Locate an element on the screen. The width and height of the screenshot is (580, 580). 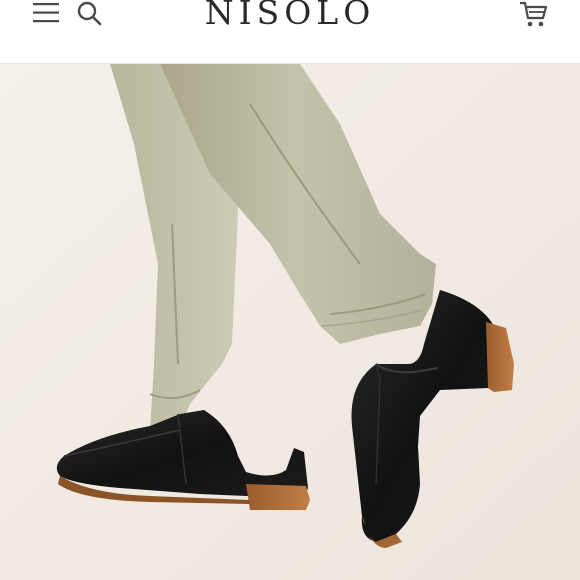
search-icon is located at coordinates (89, 13).